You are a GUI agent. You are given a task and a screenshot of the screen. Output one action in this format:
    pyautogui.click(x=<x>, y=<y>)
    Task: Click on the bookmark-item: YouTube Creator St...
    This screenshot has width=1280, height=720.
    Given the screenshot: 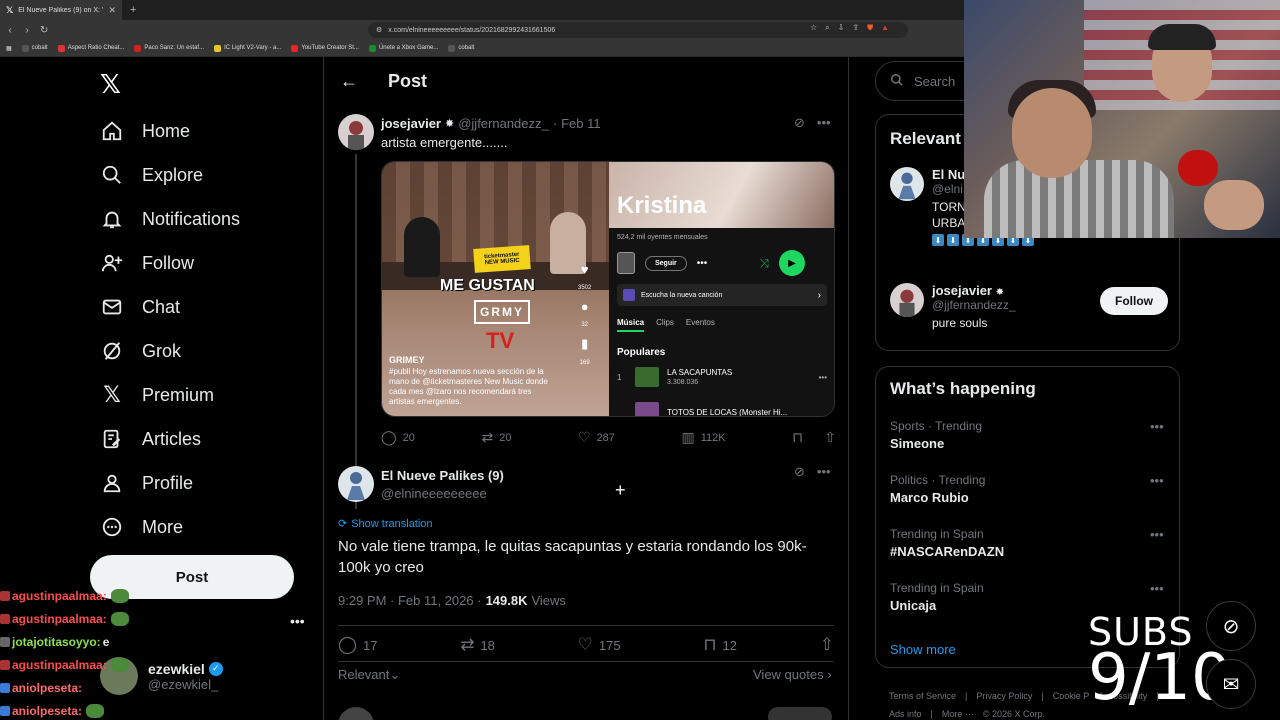 What is the action you would take?
    pyautogui.click(x=325, y=48)
    